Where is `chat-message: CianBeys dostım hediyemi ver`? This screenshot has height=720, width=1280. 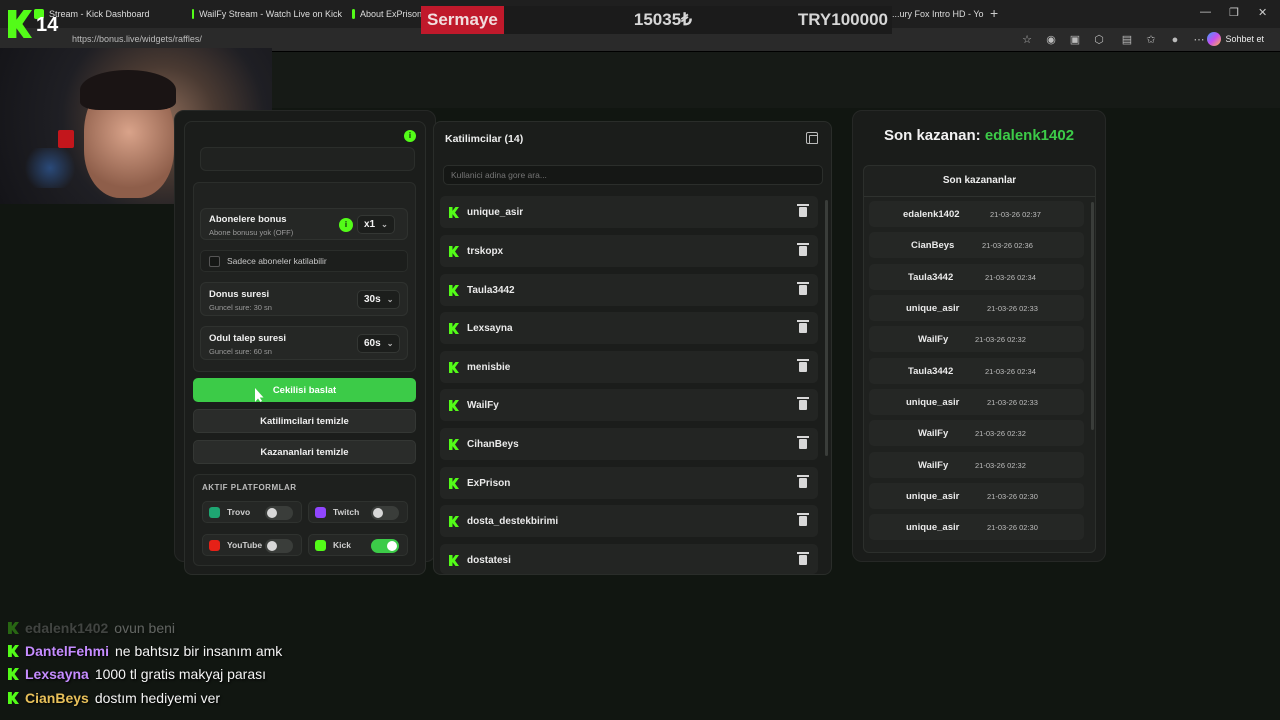 chat-message: CianBeys dostım hediyemi ver is located at coordinates (114, 698).